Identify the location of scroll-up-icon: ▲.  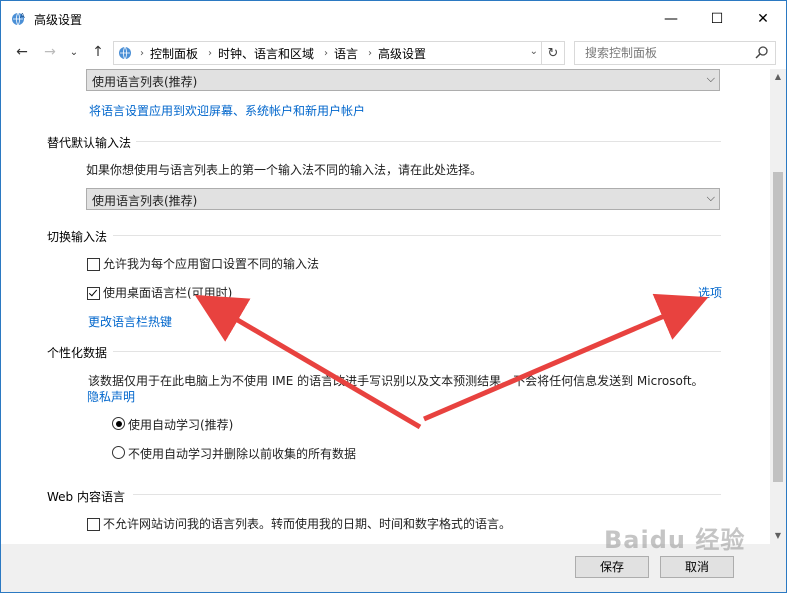
(778, 77).